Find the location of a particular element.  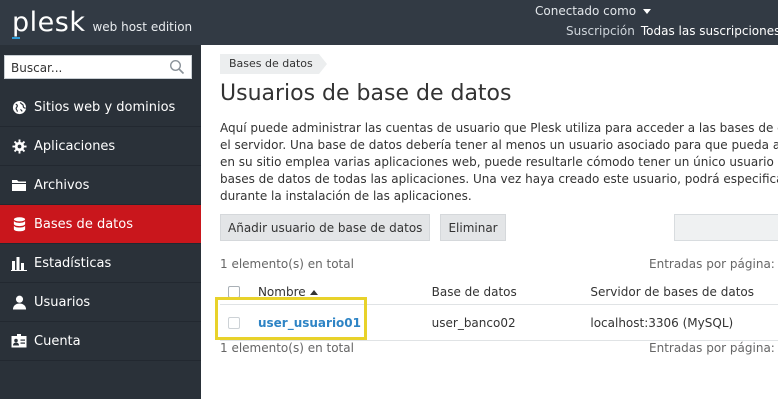

plesk-logo: plesk web host edition is located at coordinates (102, 22).